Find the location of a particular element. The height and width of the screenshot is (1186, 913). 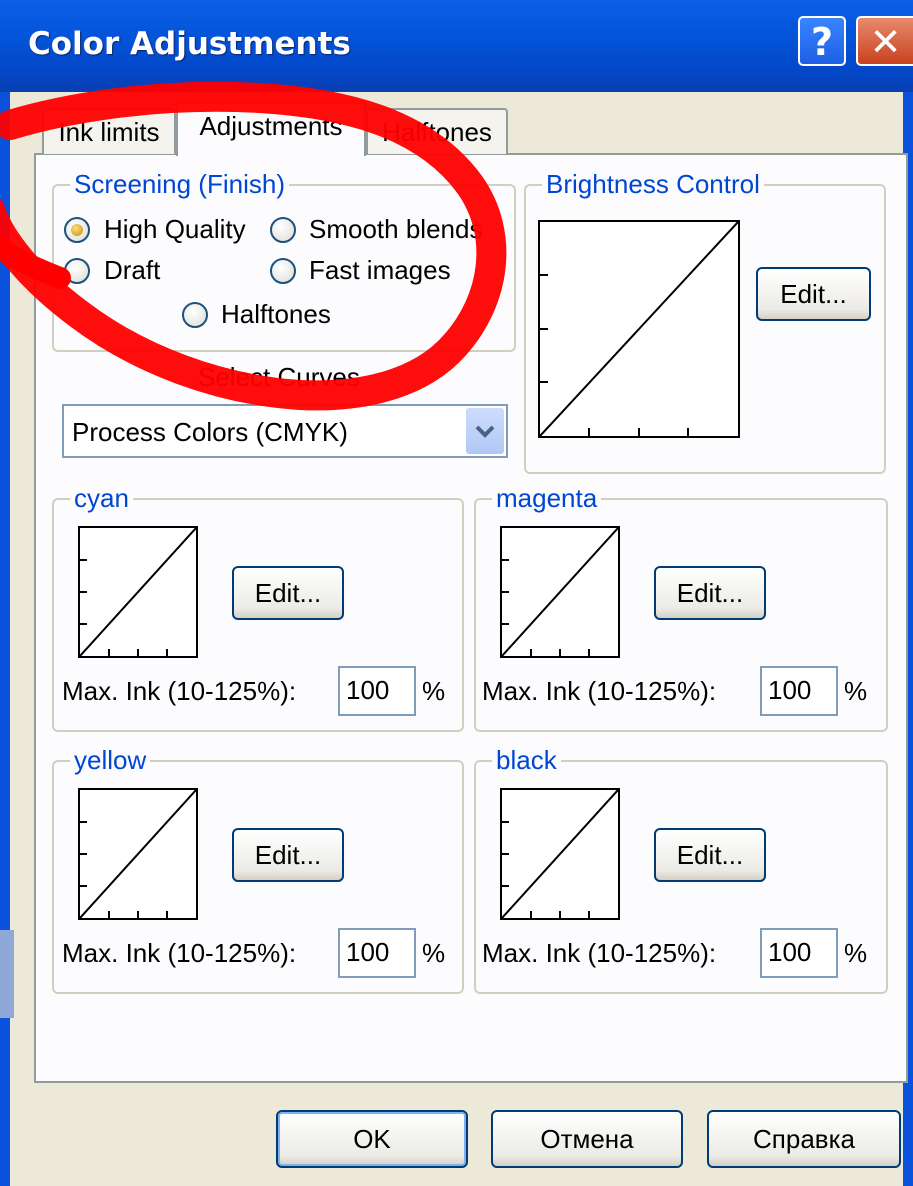

yellow-percent-unit: % is located at coordinates (434, 953).